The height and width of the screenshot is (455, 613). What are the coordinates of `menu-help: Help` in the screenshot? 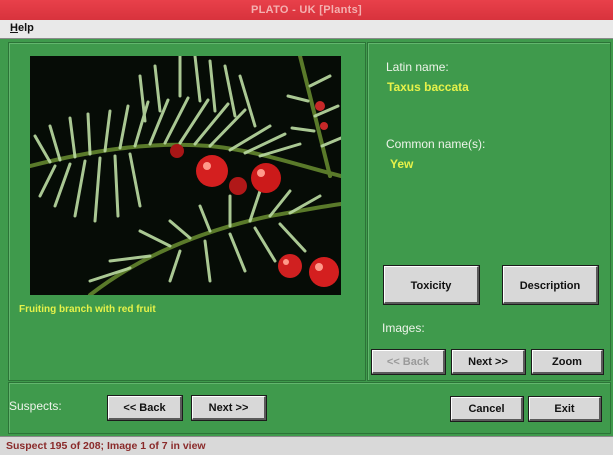 It's located at (22, 28).